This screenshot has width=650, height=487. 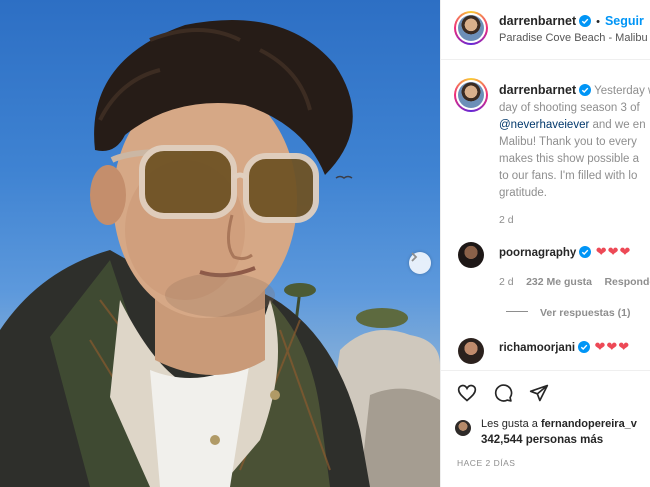 What do you see at coordinates (568, 142) in the screenshot?
I see `caption-line-4: Malibu! Thank you to every` at bounding box center [568, 142].